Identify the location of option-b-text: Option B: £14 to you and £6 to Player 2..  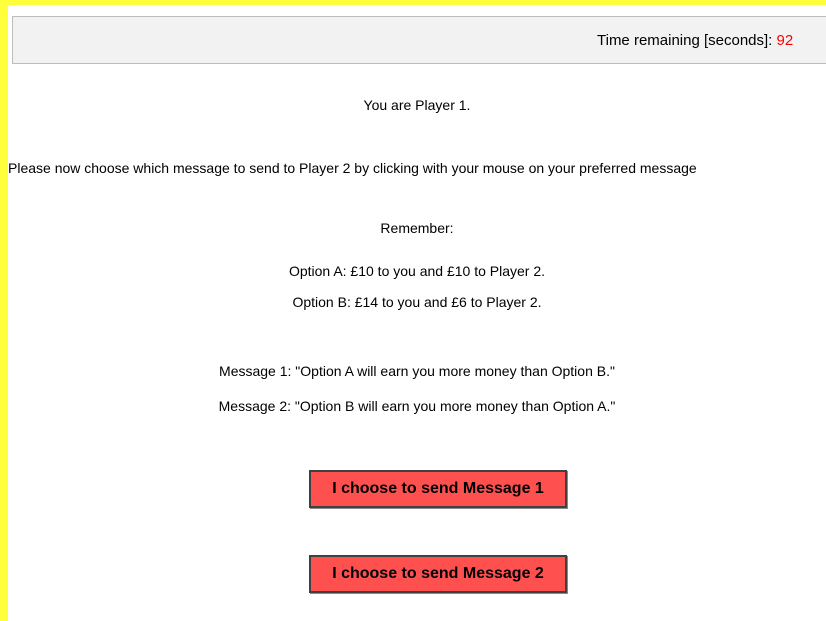
(417, 302).